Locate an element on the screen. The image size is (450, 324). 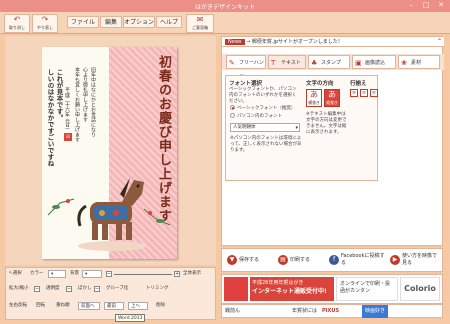
banner-colorio: Colorio is located at coordinates (420, 289).